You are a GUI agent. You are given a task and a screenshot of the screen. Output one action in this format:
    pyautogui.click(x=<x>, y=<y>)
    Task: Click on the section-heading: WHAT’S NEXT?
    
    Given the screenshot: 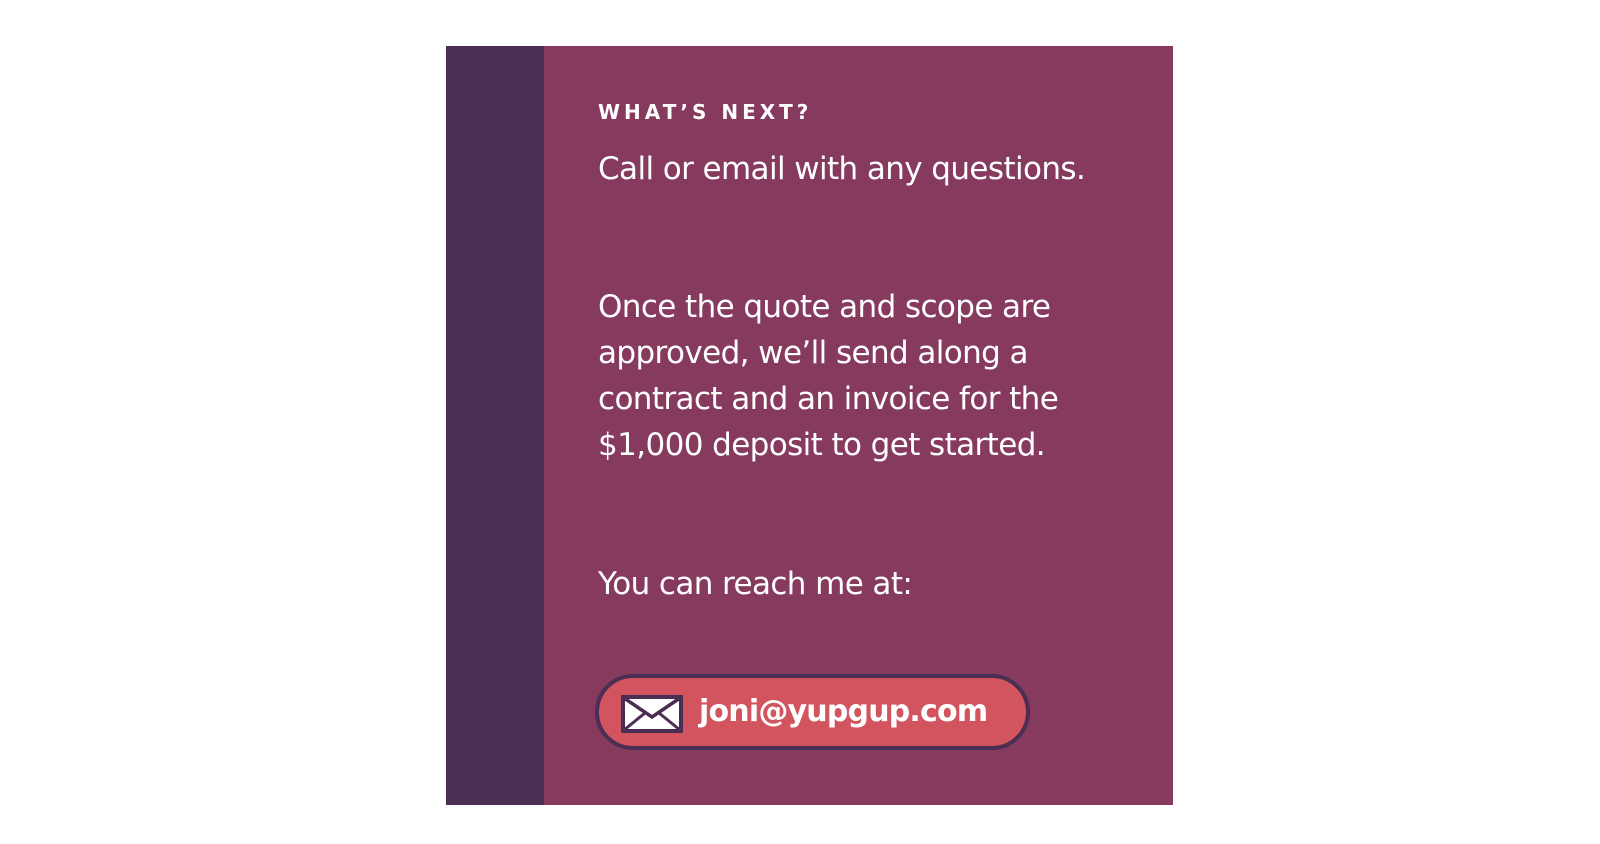 What is the action you would take?
    pyautogui.click(x=705, y=112)
    